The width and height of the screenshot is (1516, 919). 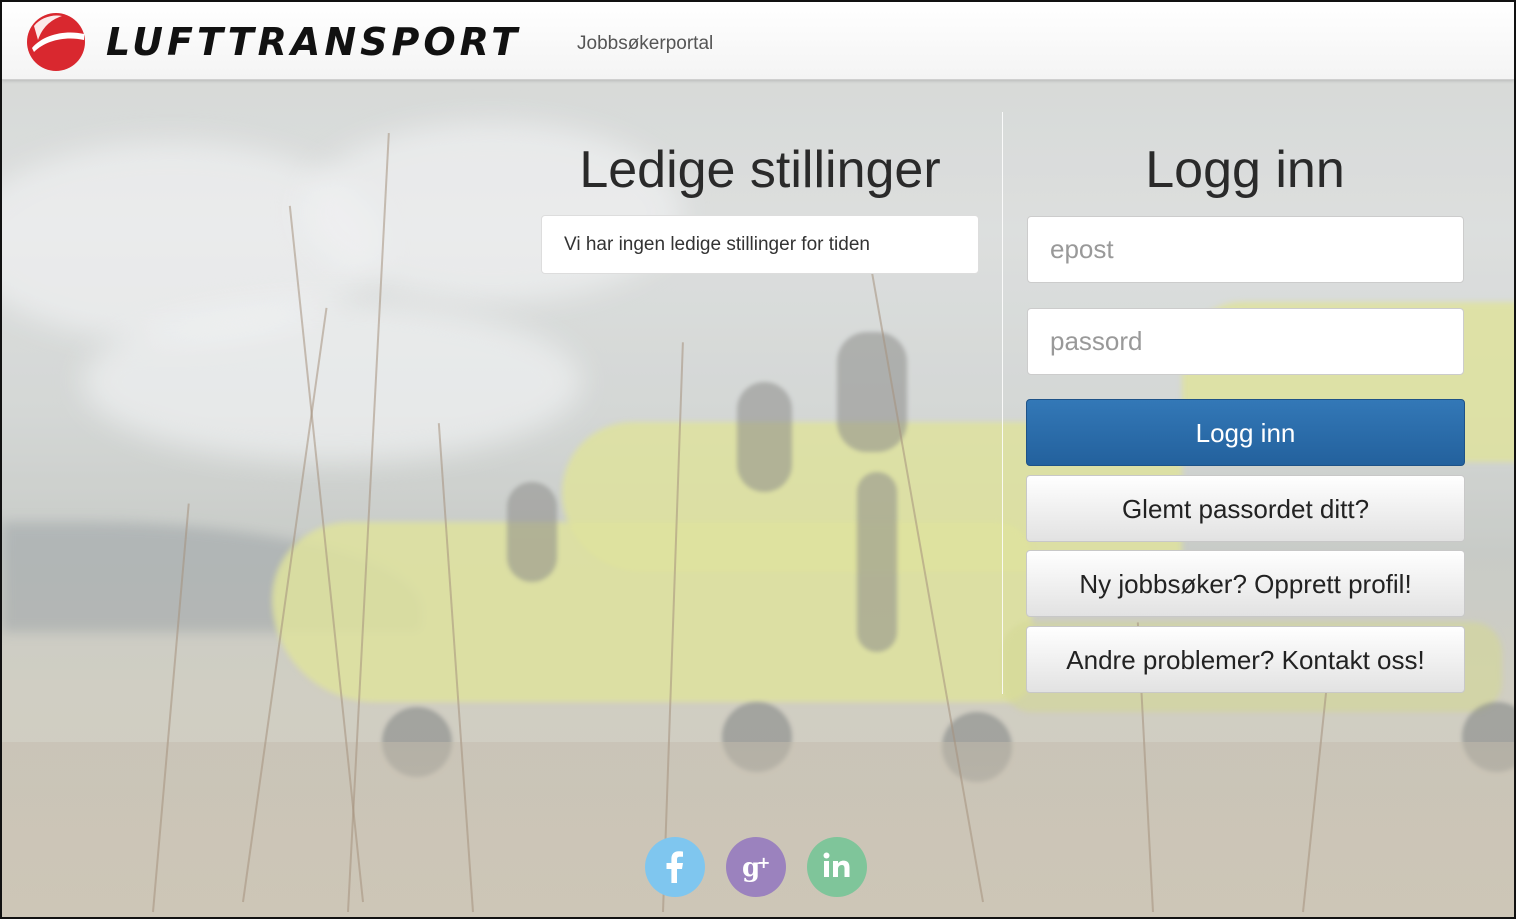 I want to click on lufttransport-logo-icon, so click(x=56, y=42).